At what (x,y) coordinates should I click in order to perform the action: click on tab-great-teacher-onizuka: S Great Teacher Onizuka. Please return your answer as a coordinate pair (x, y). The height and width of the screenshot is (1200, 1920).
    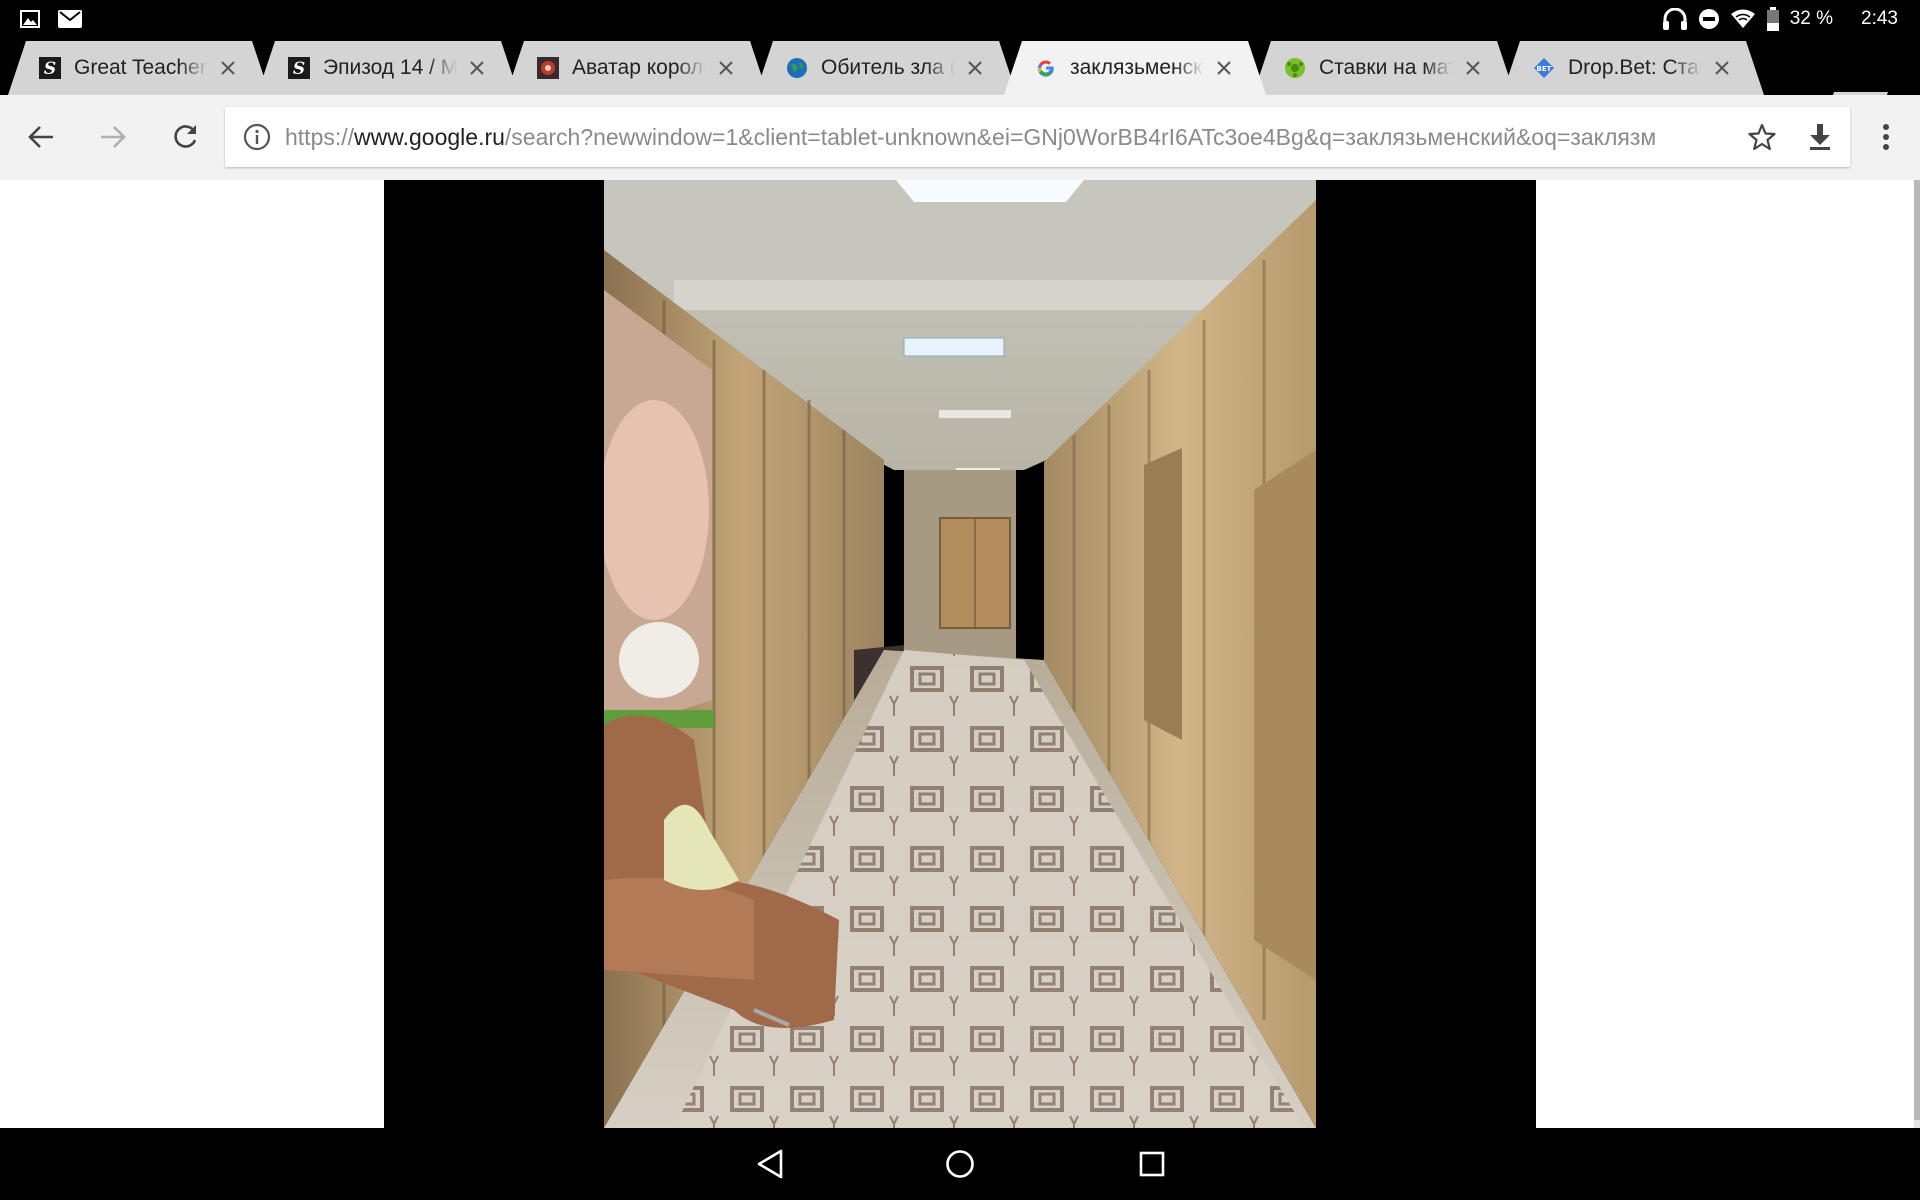
    Looking at the image, I should click on (139, 68).